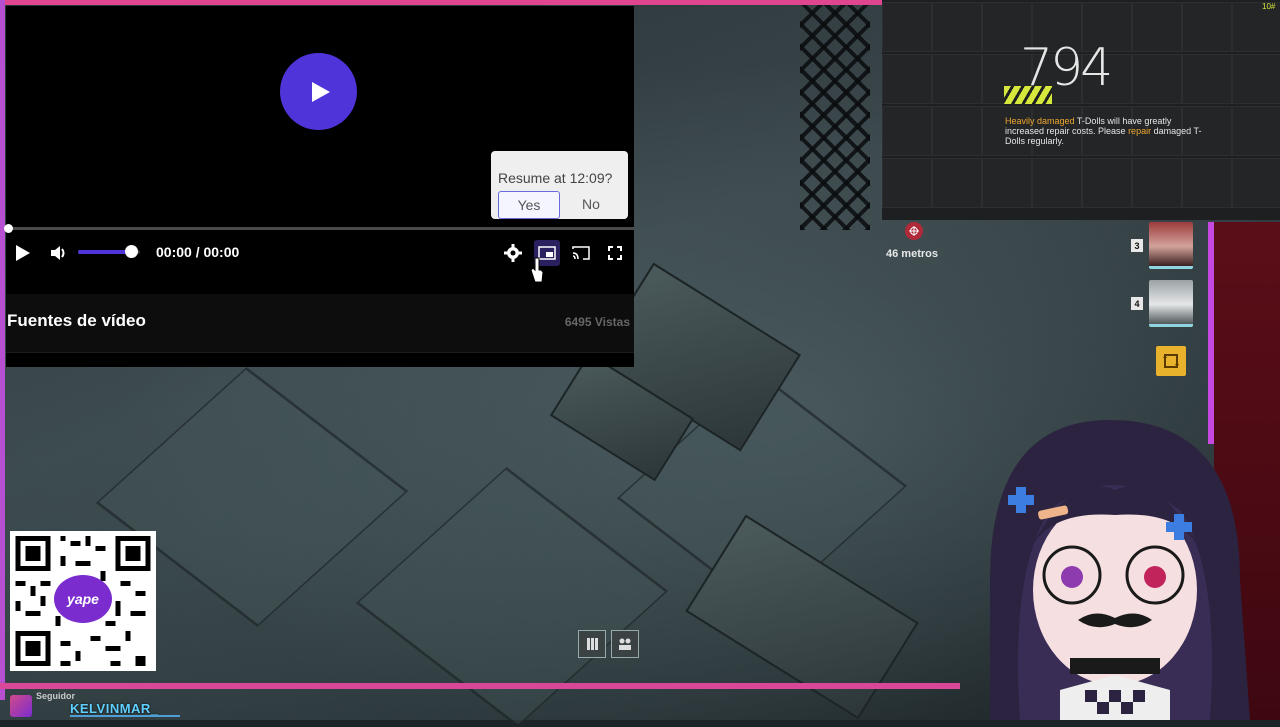 The height and width of the screenshot is (727, 1280). What do you see at coordinates (2, 350) in the screenshot?
I see `stream-border-left` at bounding box center [2, 350].